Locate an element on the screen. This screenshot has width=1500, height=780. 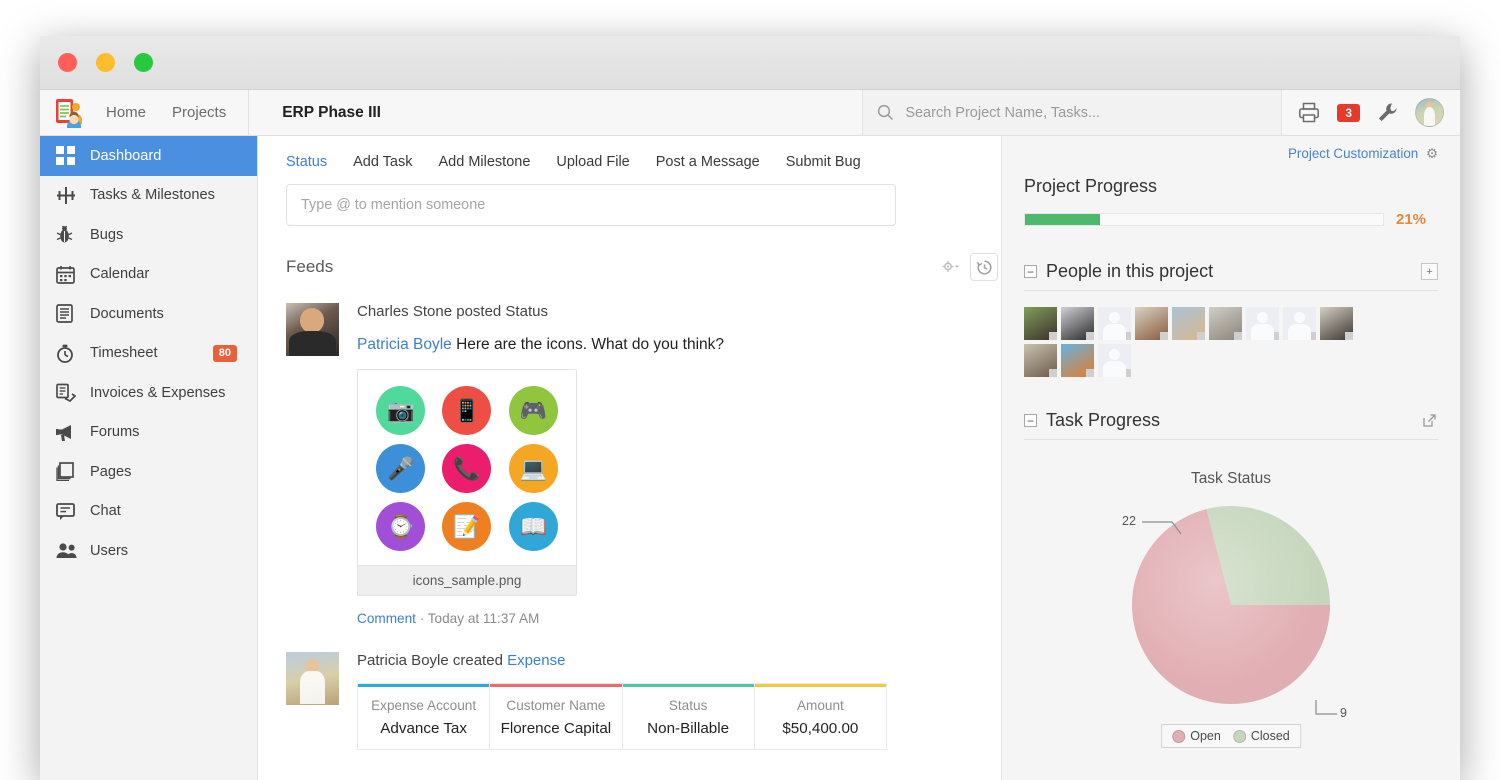
legend-item-open: Open is located at coordinates (1196, 736).